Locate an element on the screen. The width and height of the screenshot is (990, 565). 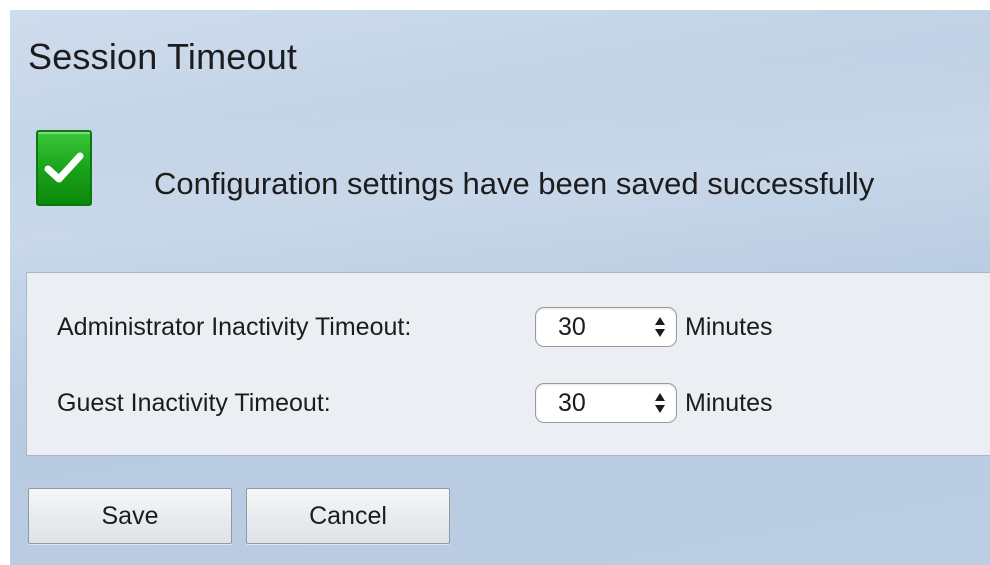
checkmark-icon is located at coordinates (64, 168).